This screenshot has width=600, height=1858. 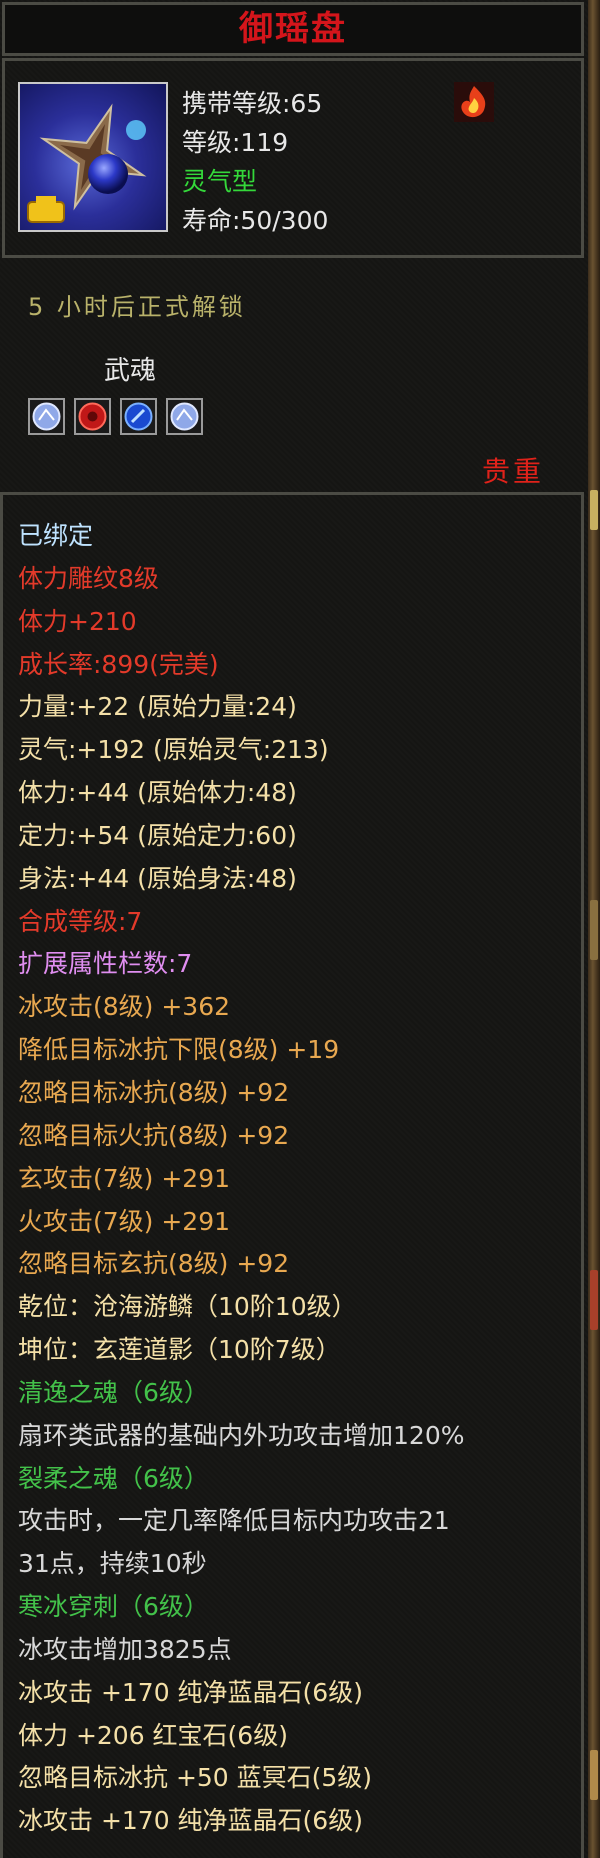 What do you see at coordinates (179, 1050) in the screenshot?
I see `extended-attribute: 降低目标冰抗下限(8级) +19` at bounding box center [179, 1050].